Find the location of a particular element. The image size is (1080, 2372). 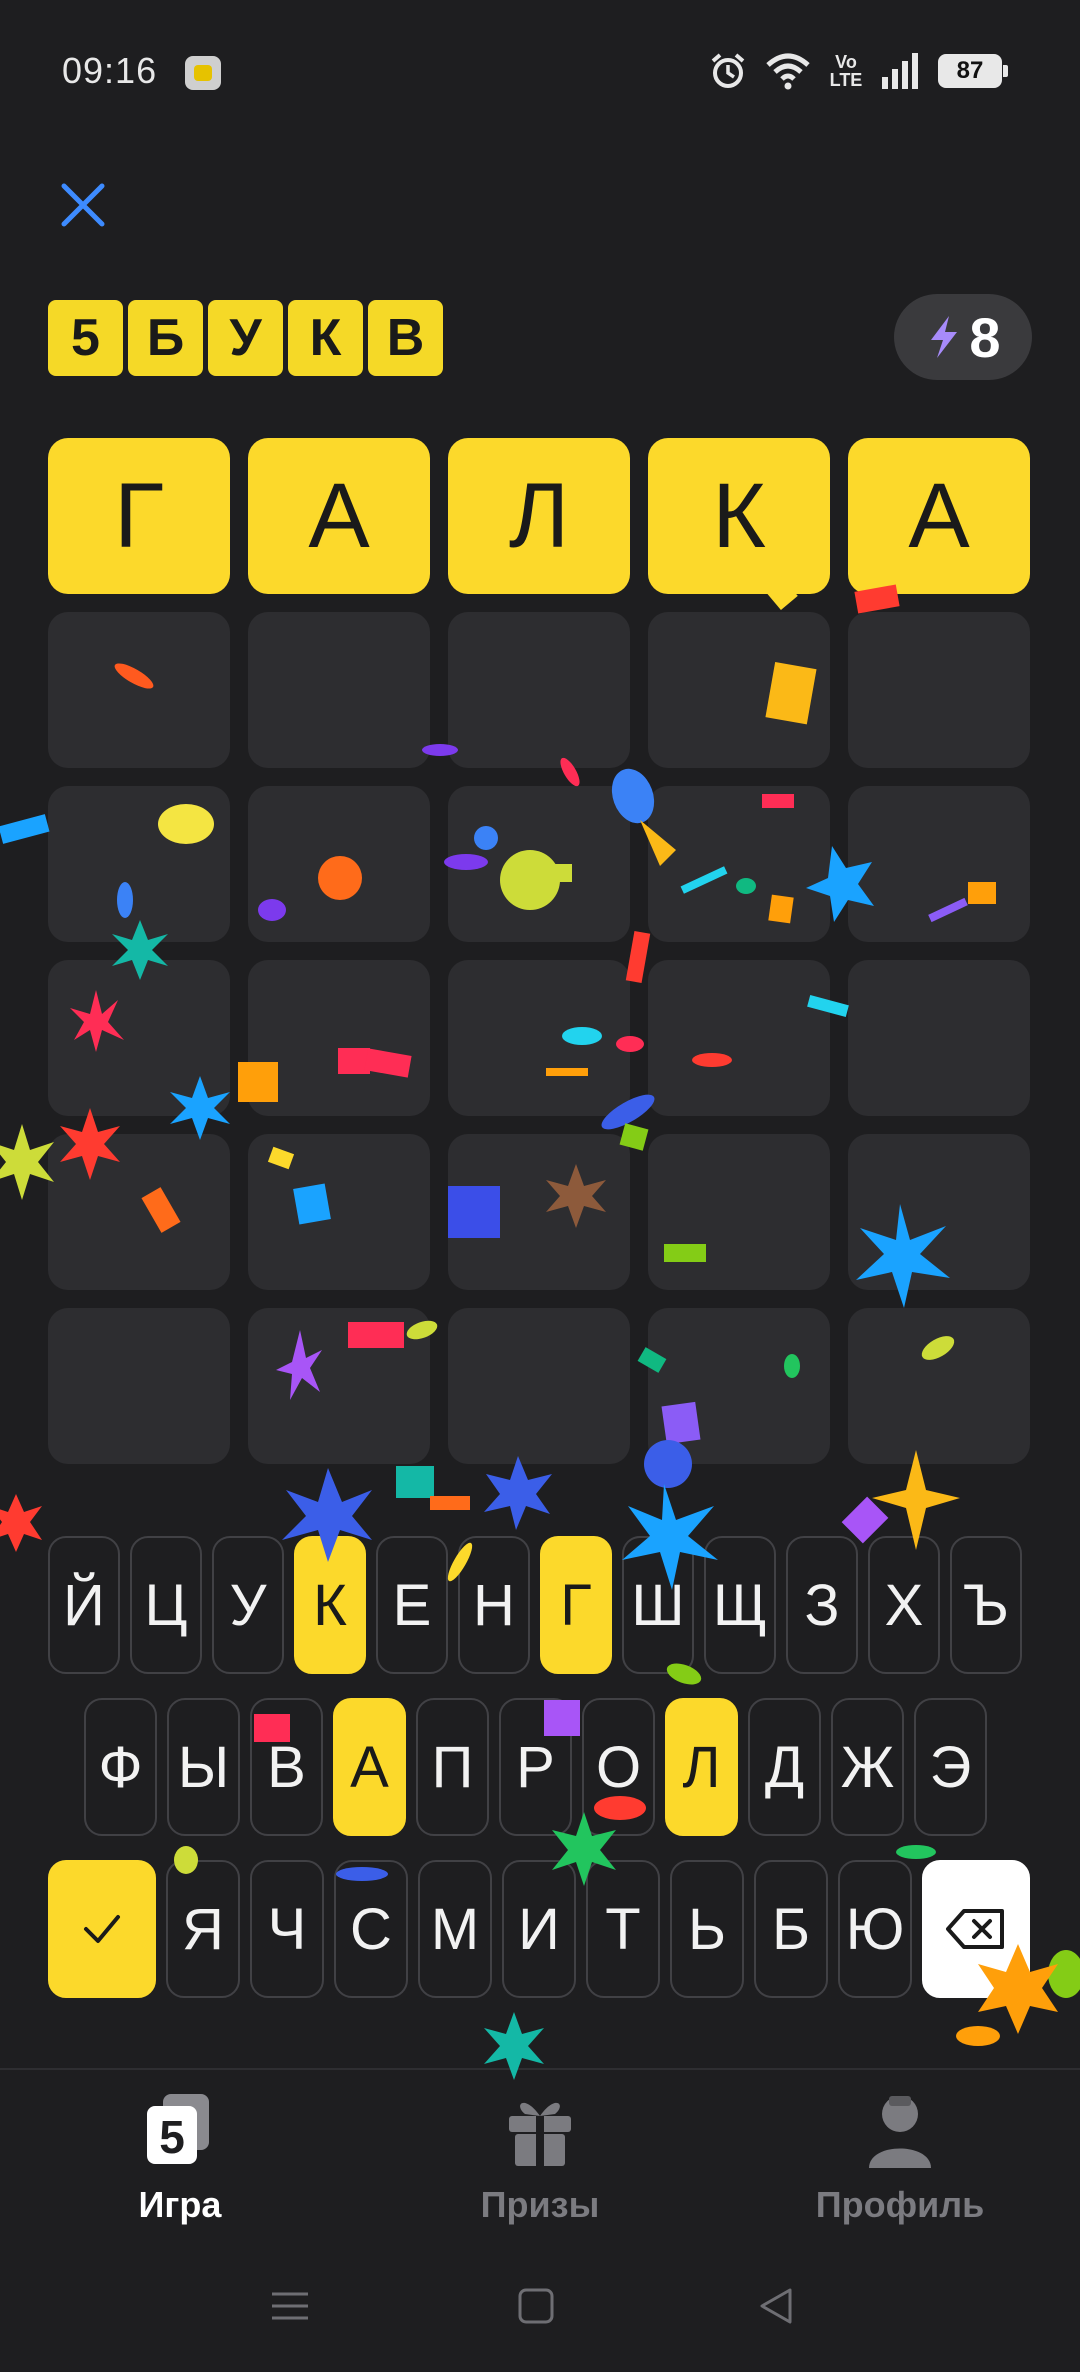

home-icon is located at coordinates (536, 2306).